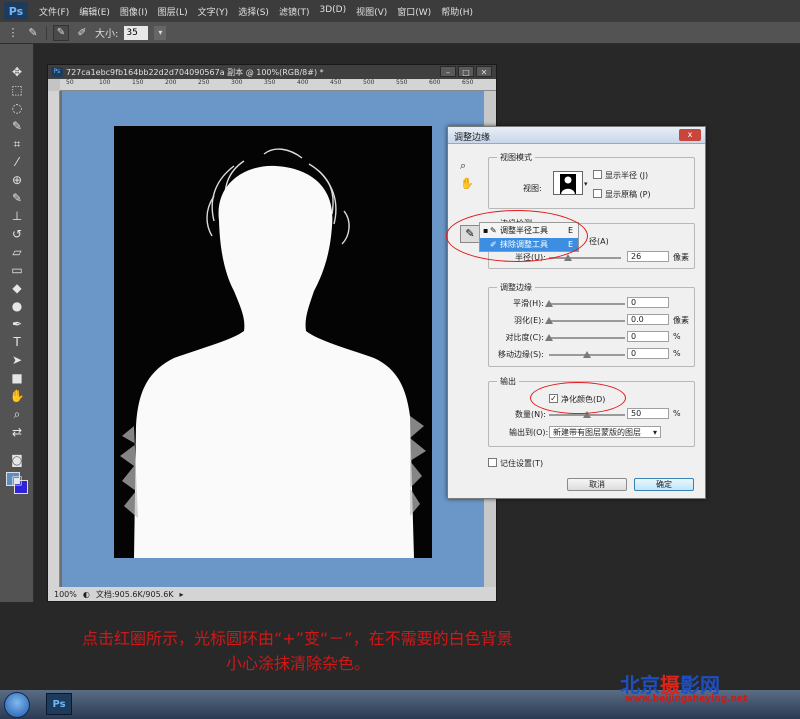 Image resolution: width=800 pixels, height=719 pixels. What do you see at coordinates (597, 193) in the screenshot?
I see `show-original-checkbox` at bounding box center [597, 193].